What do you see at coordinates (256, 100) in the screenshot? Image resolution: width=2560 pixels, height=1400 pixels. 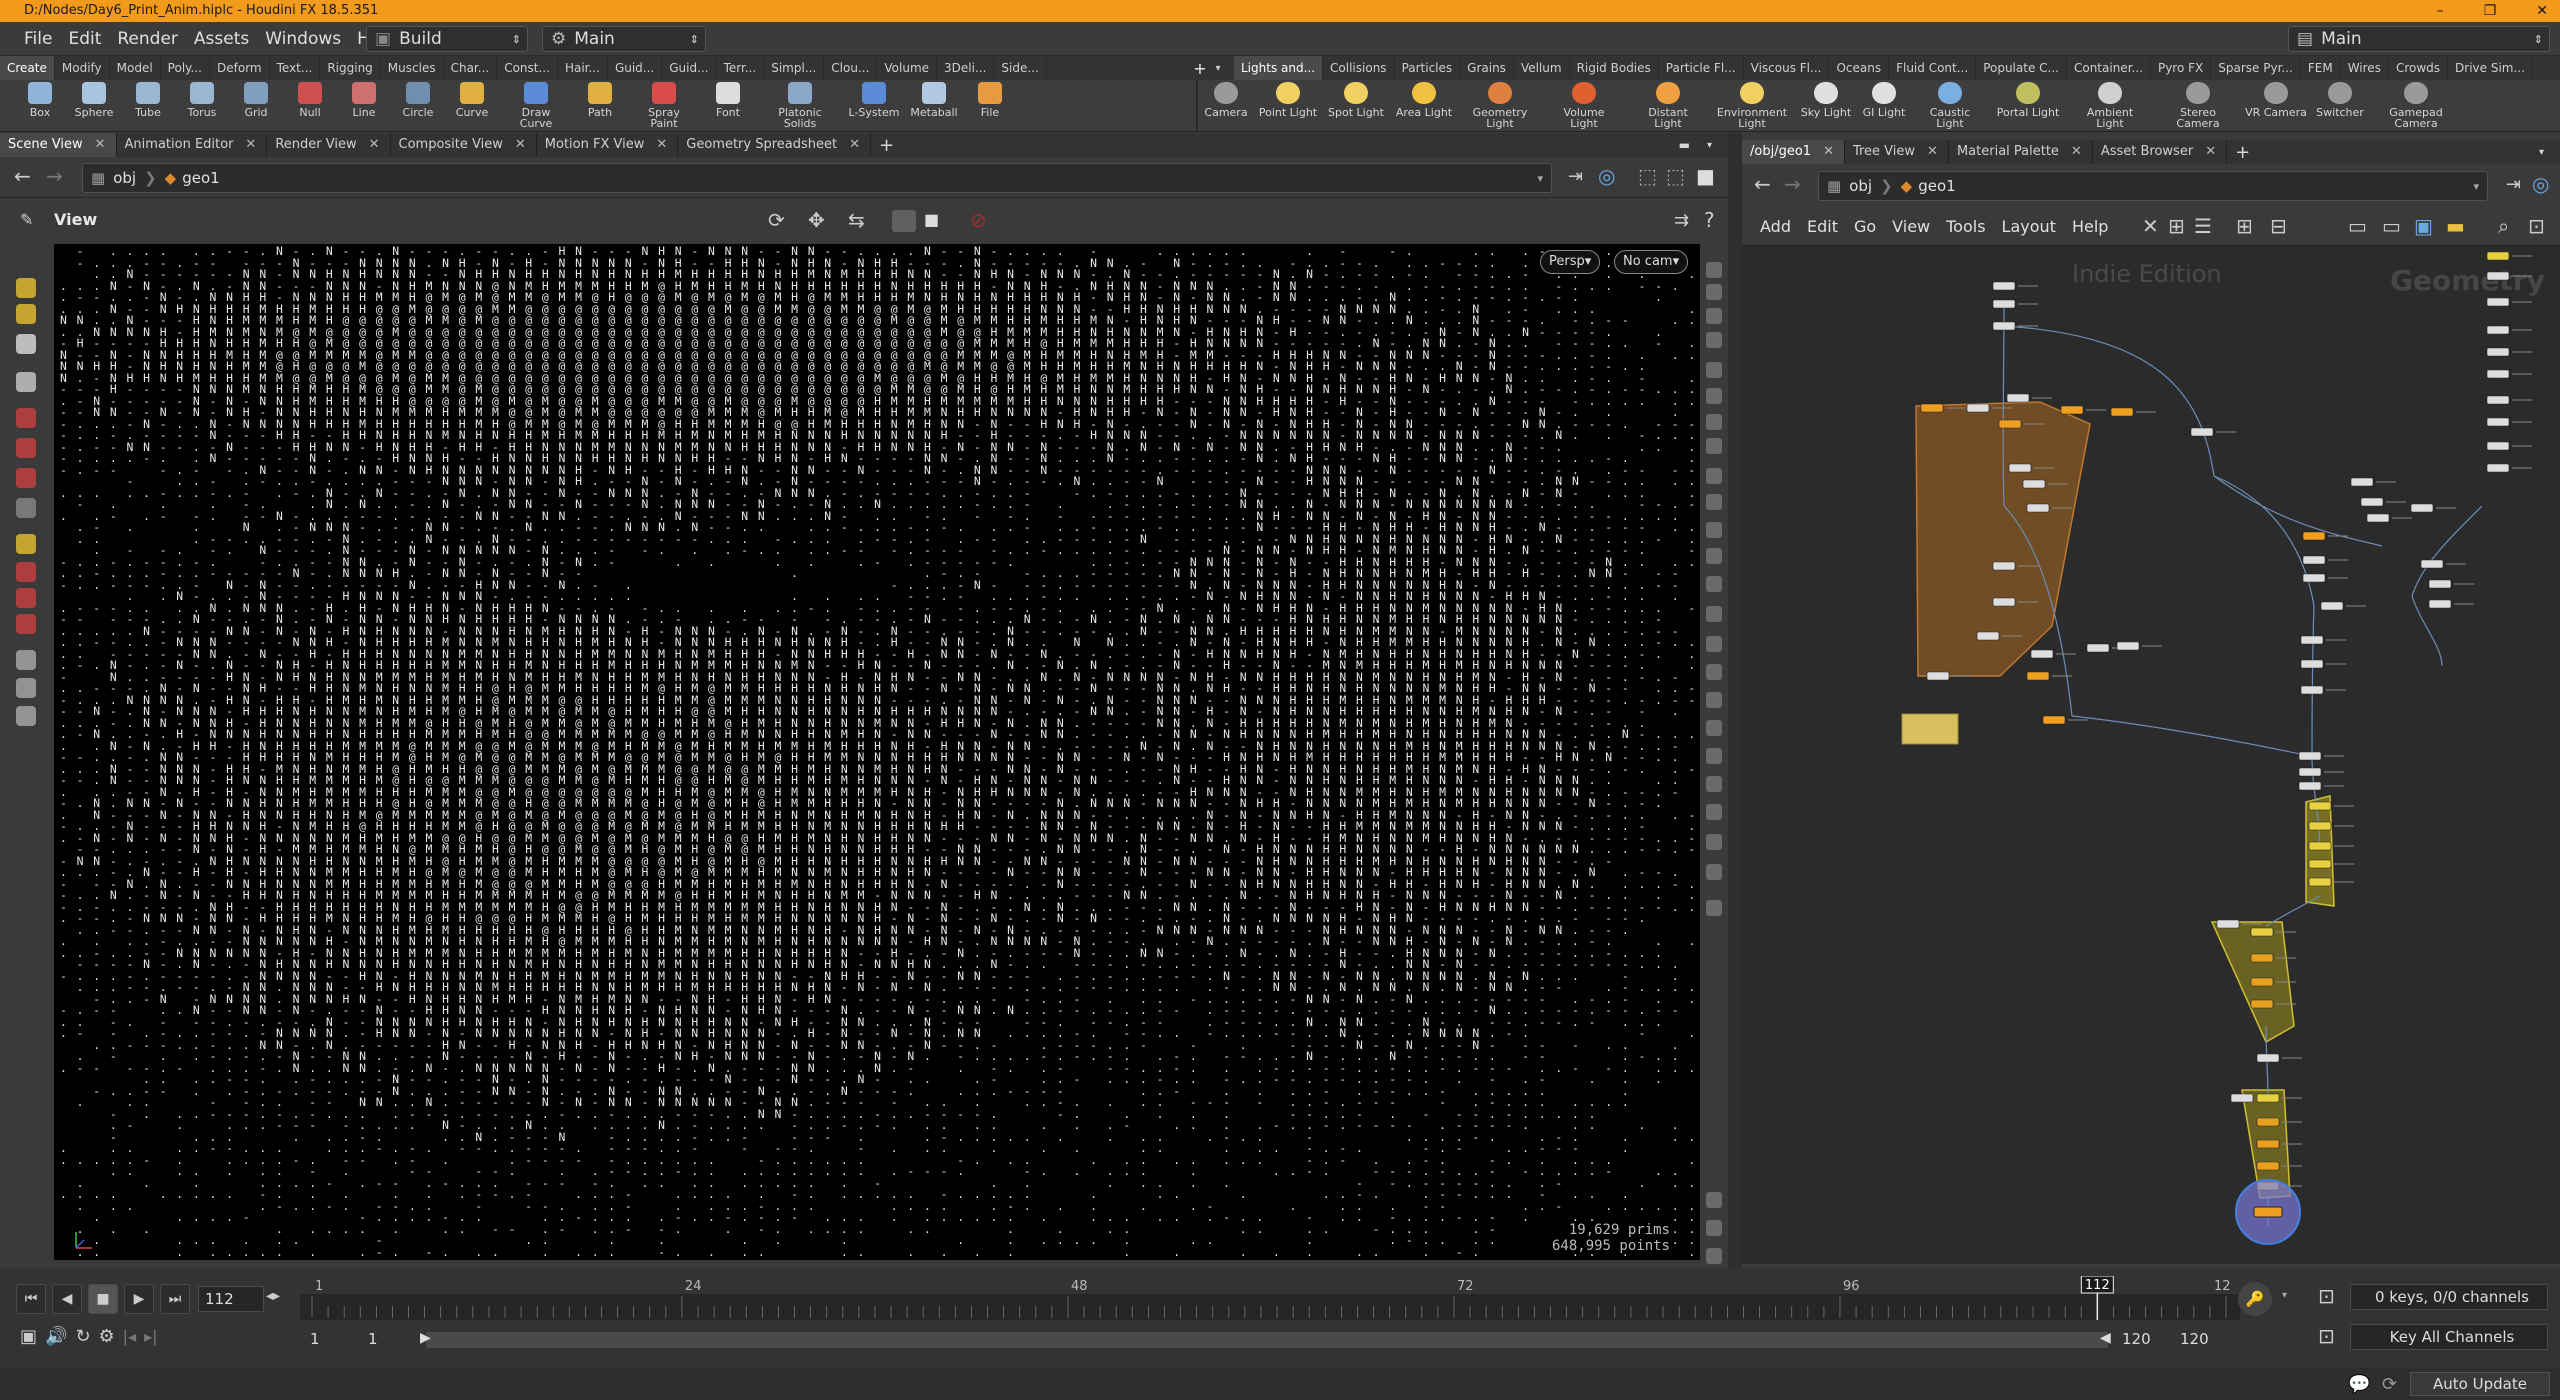 I see `shelf-tool-grid: Grid` at bounding box center [256, 100].